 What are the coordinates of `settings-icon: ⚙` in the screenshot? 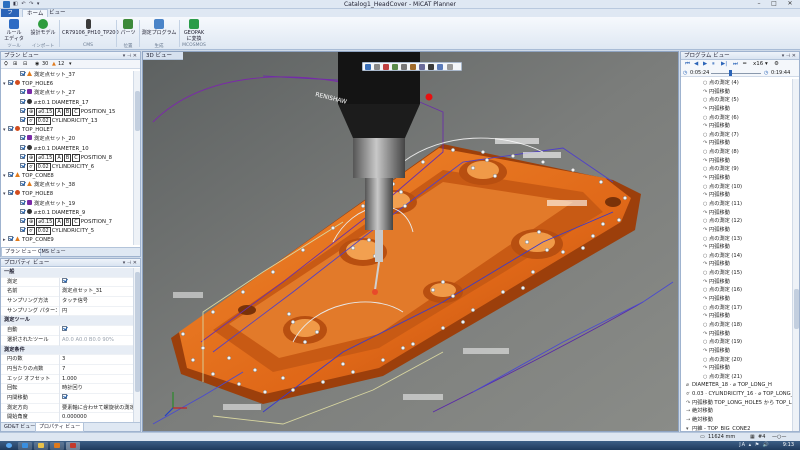 It's located at (776, 64).